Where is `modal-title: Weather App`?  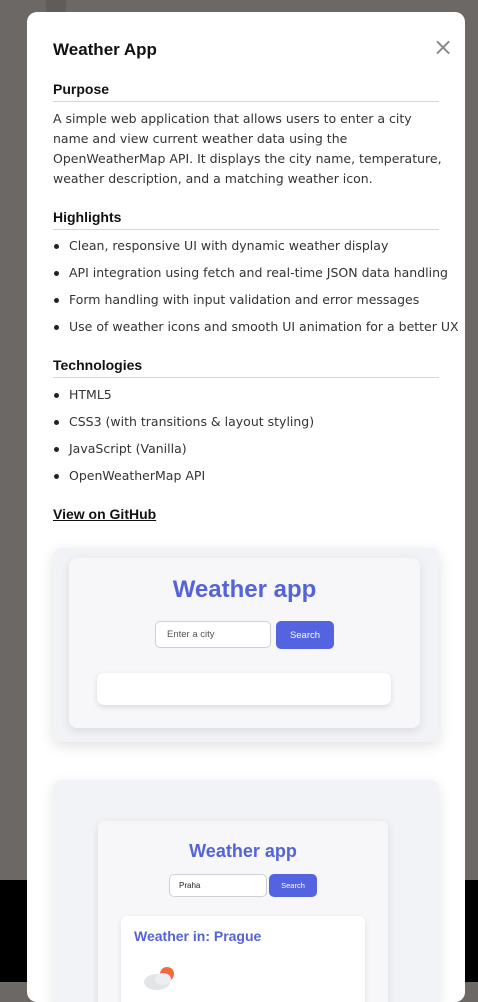 modal-title: Weather App is located at coordinates (105, 49).